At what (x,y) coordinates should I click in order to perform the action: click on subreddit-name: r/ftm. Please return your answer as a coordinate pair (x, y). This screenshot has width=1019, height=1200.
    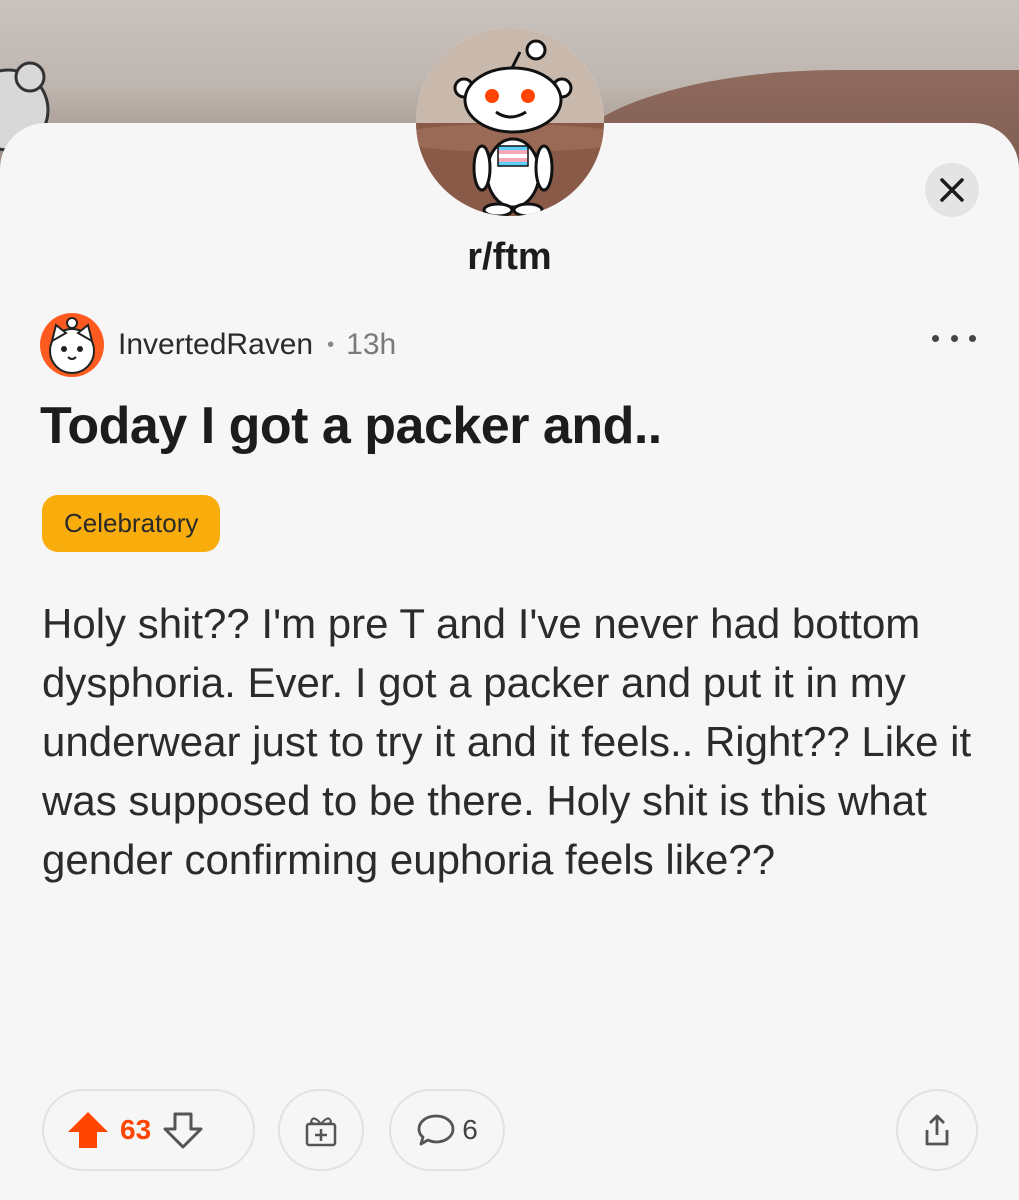
    Looking at the image, I should click on (509, 257).